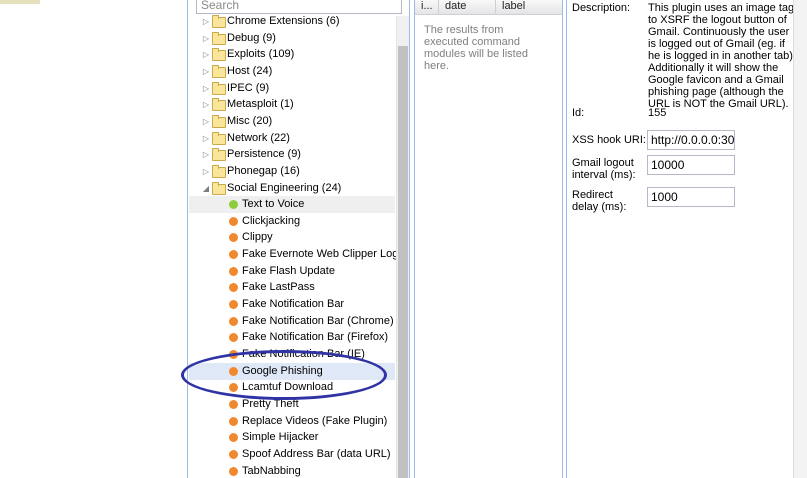 This screenshot has height=478, width=807. Describe the element at coordinates (599, 201) in the screenshot. I see `redirect-delay-label: Redirect delay (ms):` at that location.